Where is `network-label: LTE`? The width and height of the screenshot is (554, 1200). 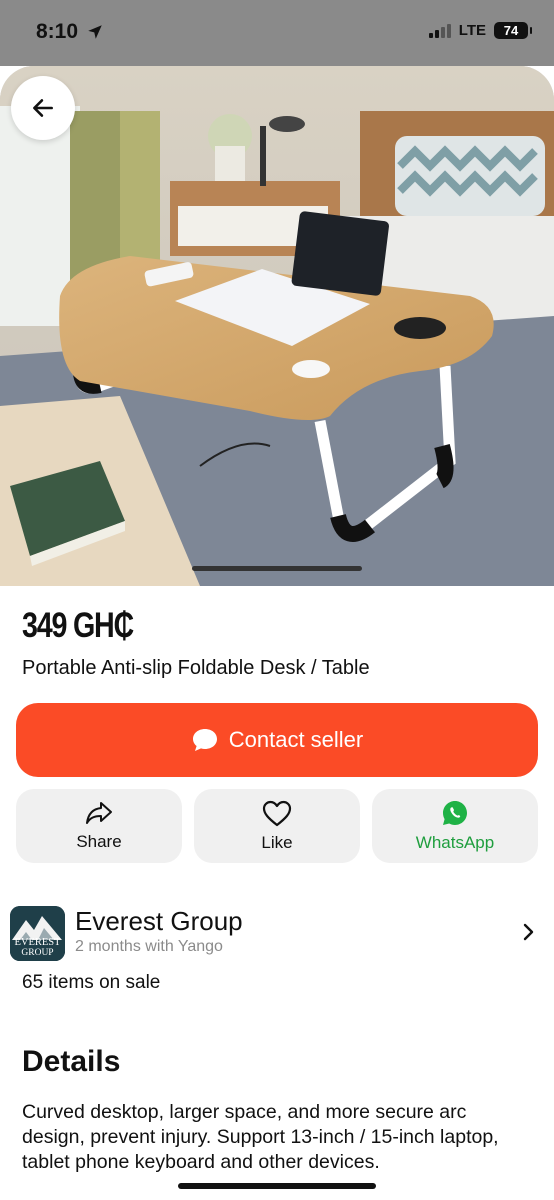
network-label: LTE is located at coordinates (472, 30).